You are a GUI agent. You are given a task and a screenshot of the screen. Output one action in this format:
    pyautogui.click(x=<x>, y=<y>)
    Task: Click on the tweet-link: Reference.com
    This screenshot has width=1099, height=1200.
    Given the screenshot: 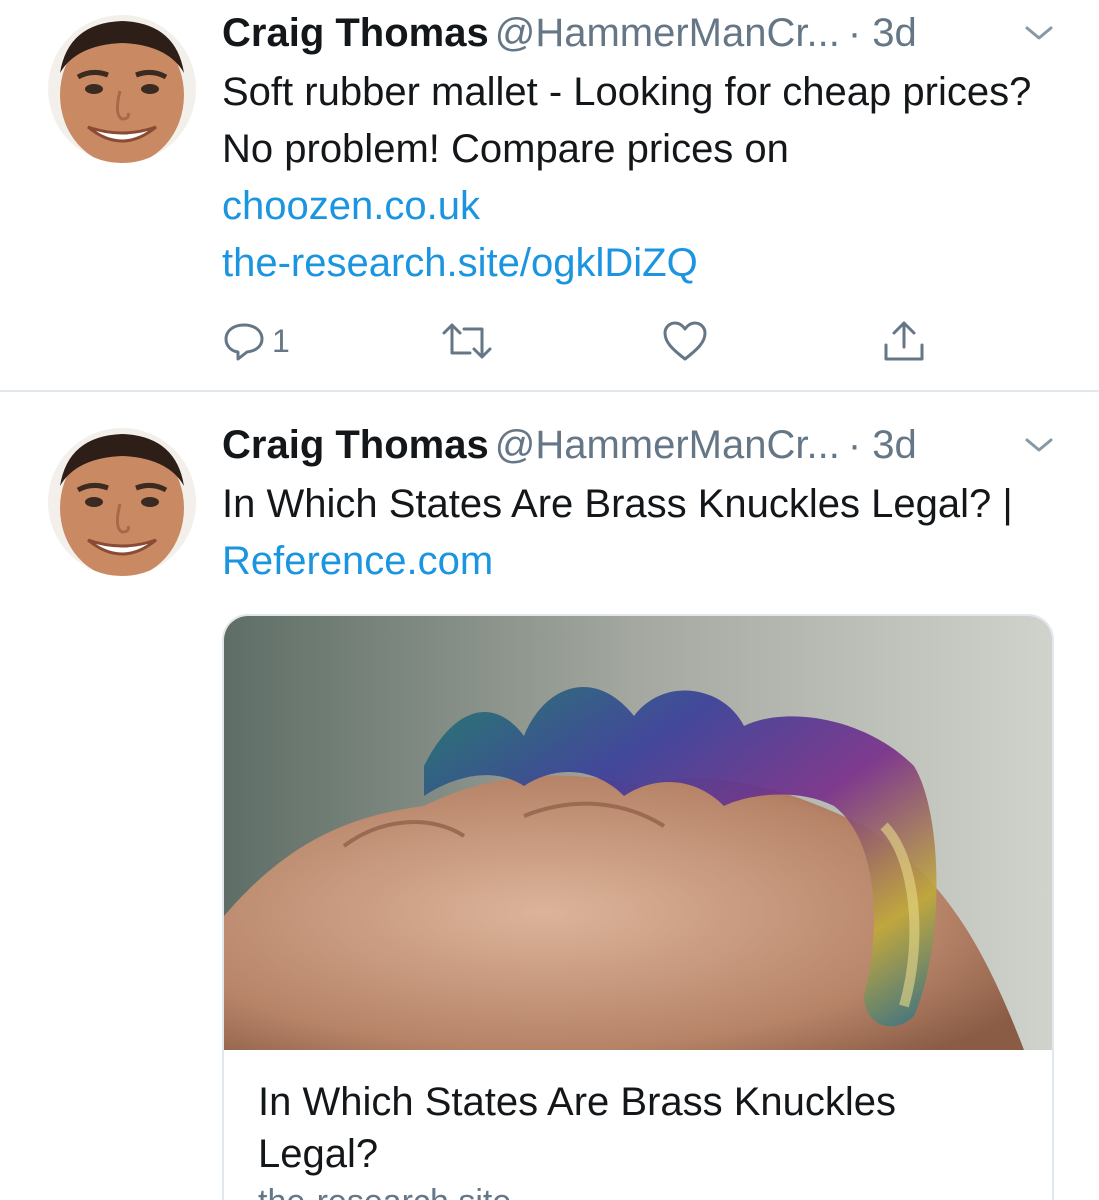 What is the action you would take?
    pyautogui.click(x=357, y=561)
    